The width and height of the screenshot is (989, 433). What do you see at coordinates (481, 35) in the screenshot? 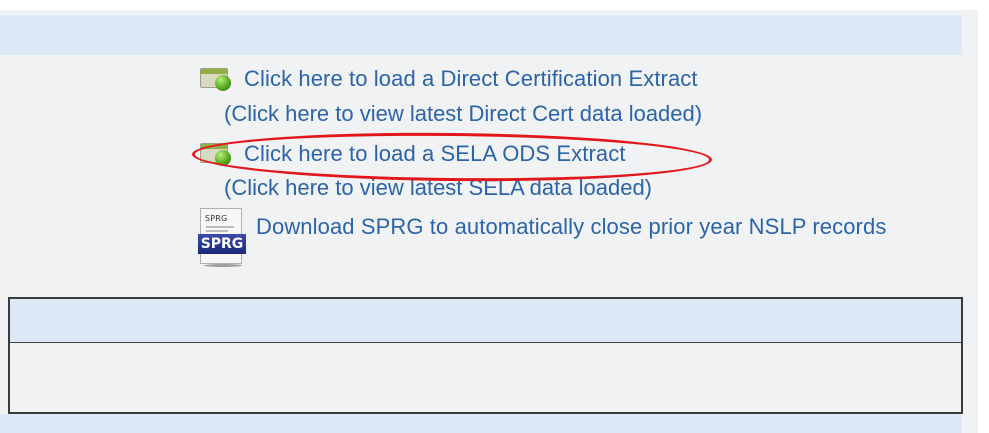
I see `section-header-band` at bounding box center [481, 35].